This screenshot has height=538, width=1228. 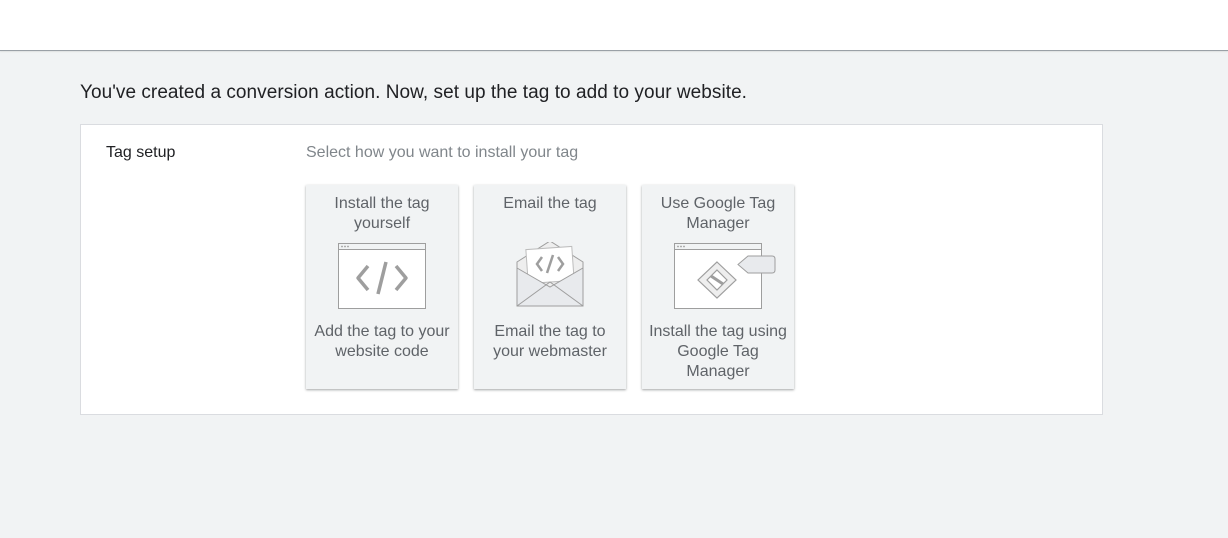 What do you see at coordinates (382, 276) in the screenshot?
I see `browser-code-icon` at bounding box center [382, 276].